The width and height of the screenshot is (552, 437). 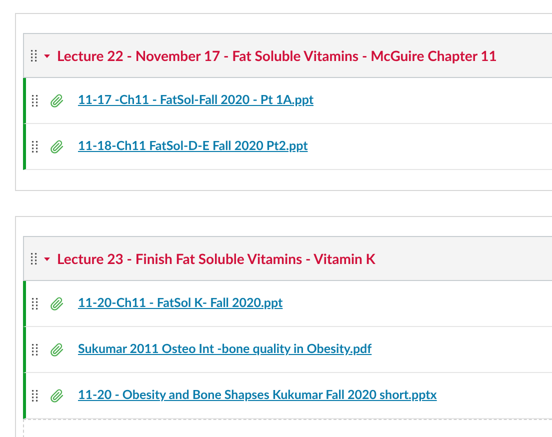 What do you see at coordinates (277, 56) in the screenshot?
I see `module-title: Lecture 22 - November 17 - Fat Soluble Vitamins - McGuire Chapter 11` at bounding box center [277, 56].